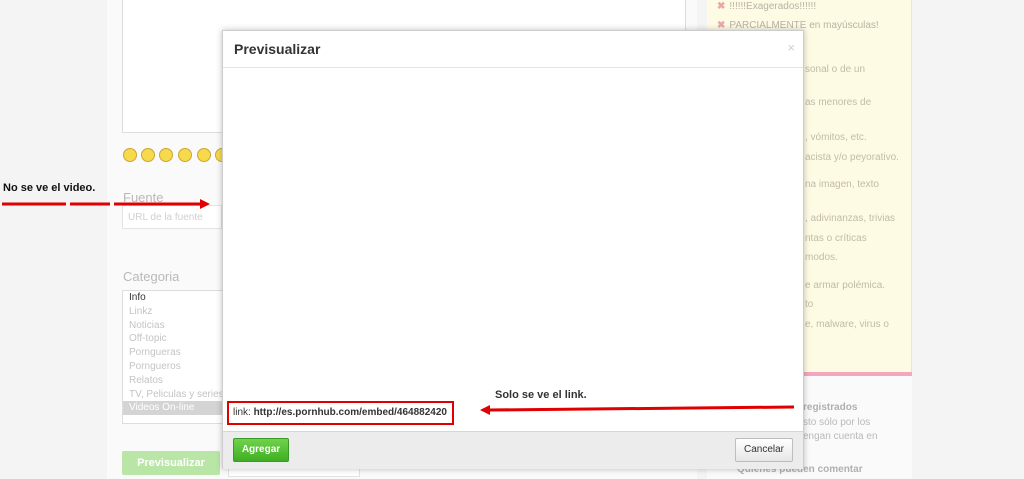 Image resolution: width=1024 pixels, height=479 pixels. What do you see at coordinates (791, 47) in the screenshot?
I see `close-icon: ×` at bounding box center [791, 47].